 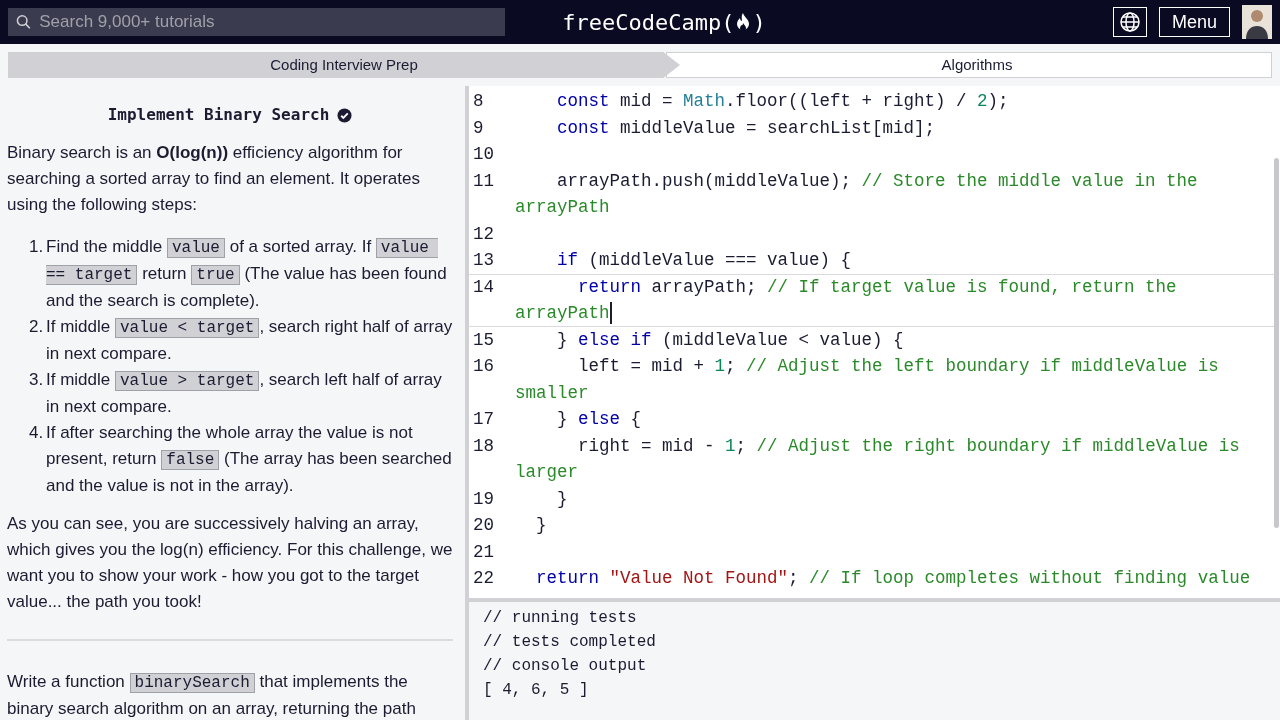 What do you see at coordinates (969, 65) in the screenshot?
I see `breadcrumb-link: Algorithms` at bounding box center [969, 65].